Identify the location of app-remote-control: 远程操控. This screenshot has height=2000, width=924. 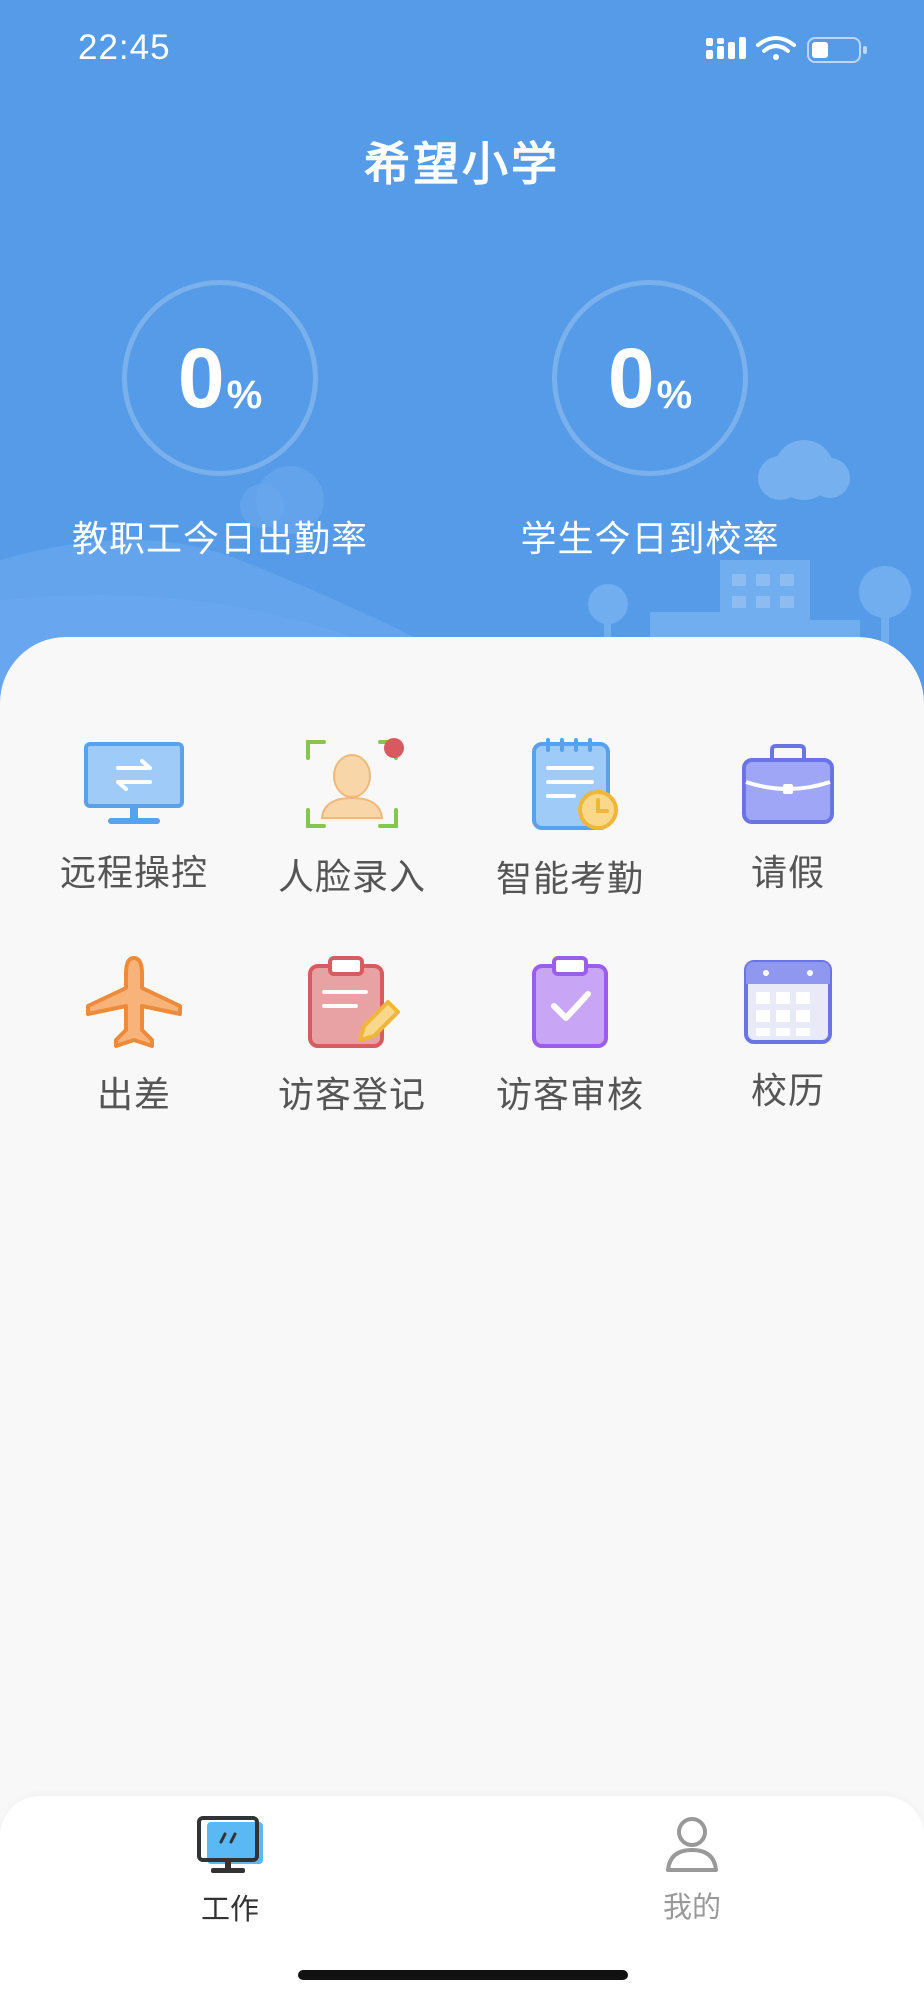
(134, 818).